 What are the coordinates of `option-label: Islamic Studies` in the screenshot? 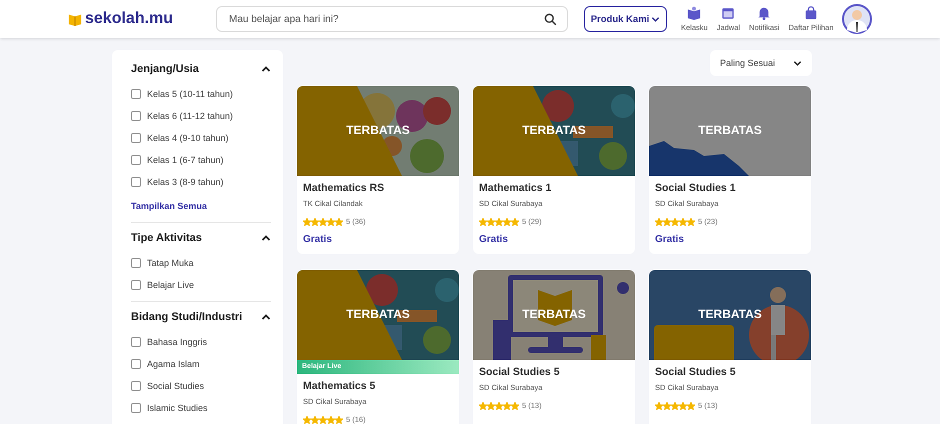 It's located at (177, 408).